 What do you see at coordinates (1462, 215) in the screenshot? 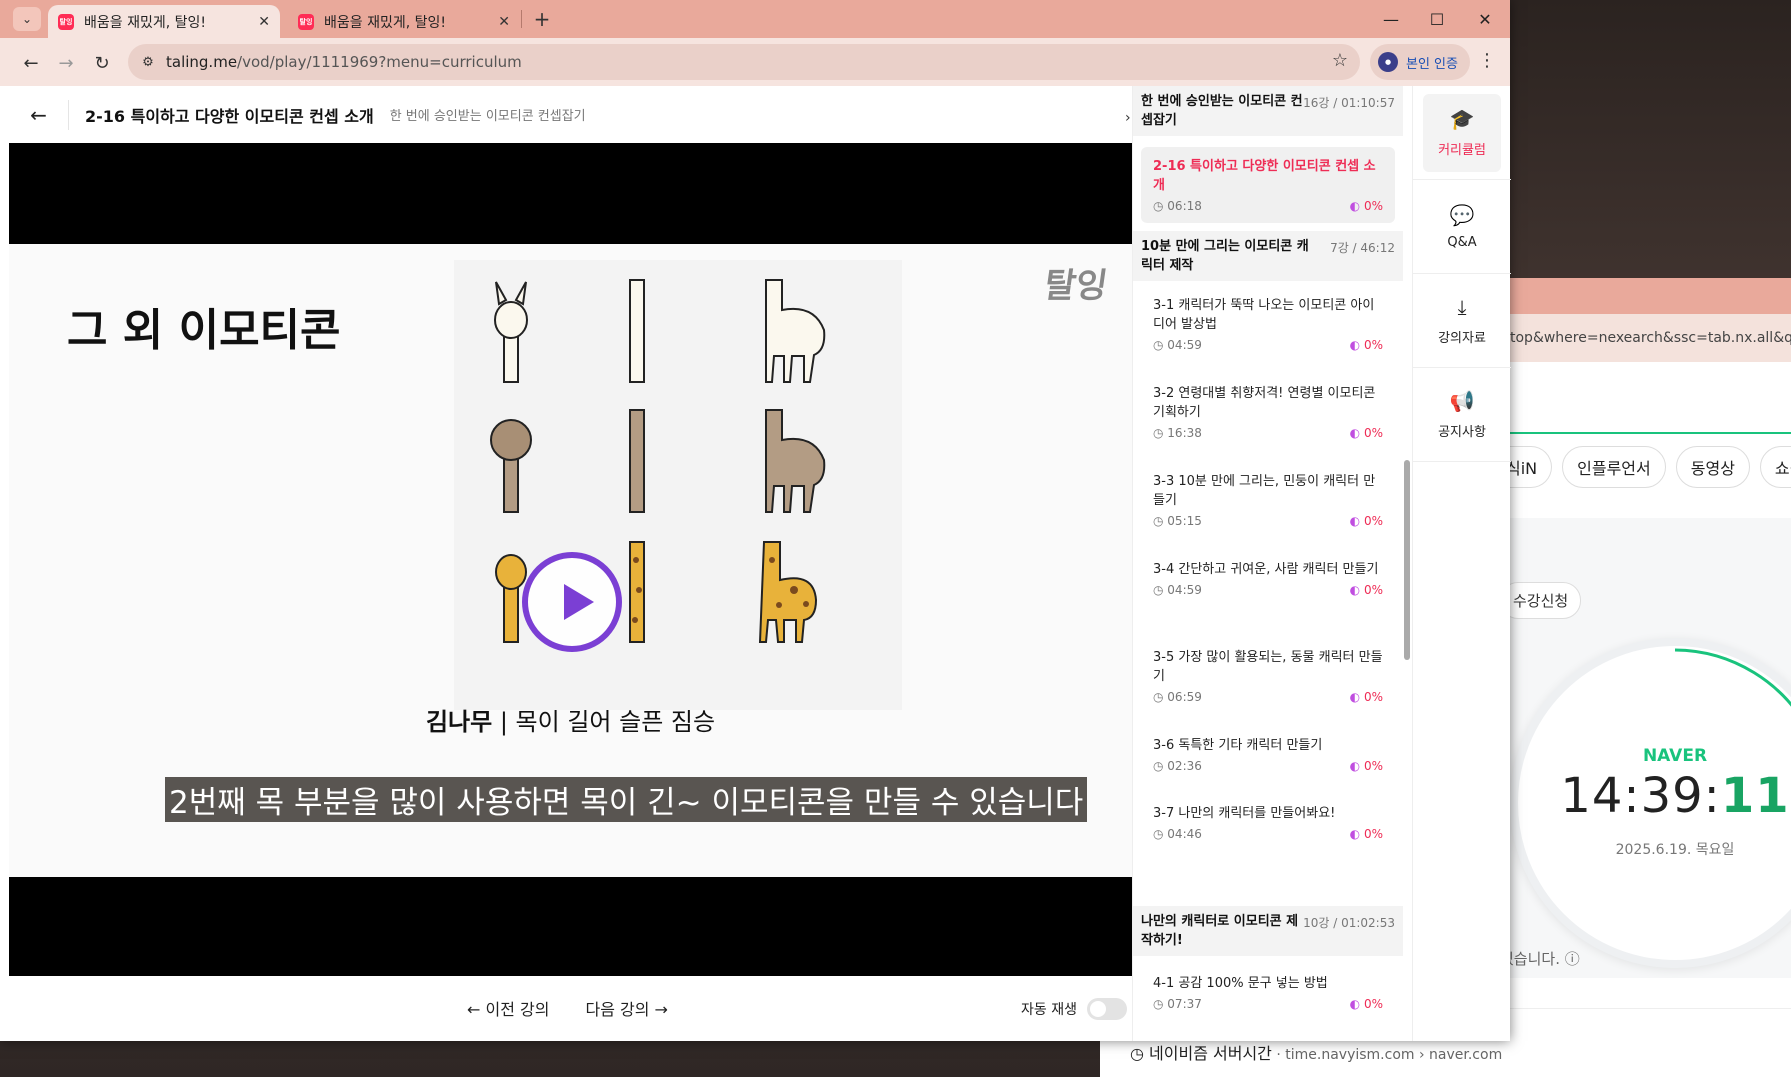
I see `chat-bubble-icon: 💬` at bounding box center [1462, 215].